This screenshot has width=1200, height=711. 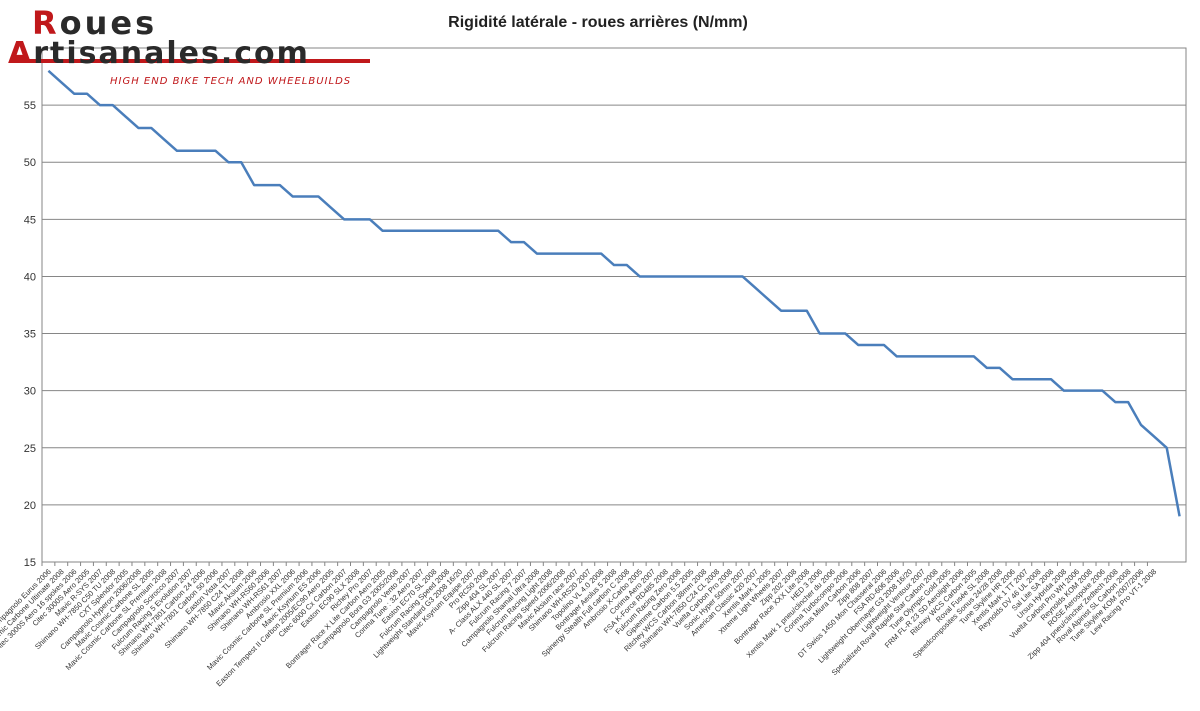 I want to click on y-tick-label: 25, so click(x=30, y=449).